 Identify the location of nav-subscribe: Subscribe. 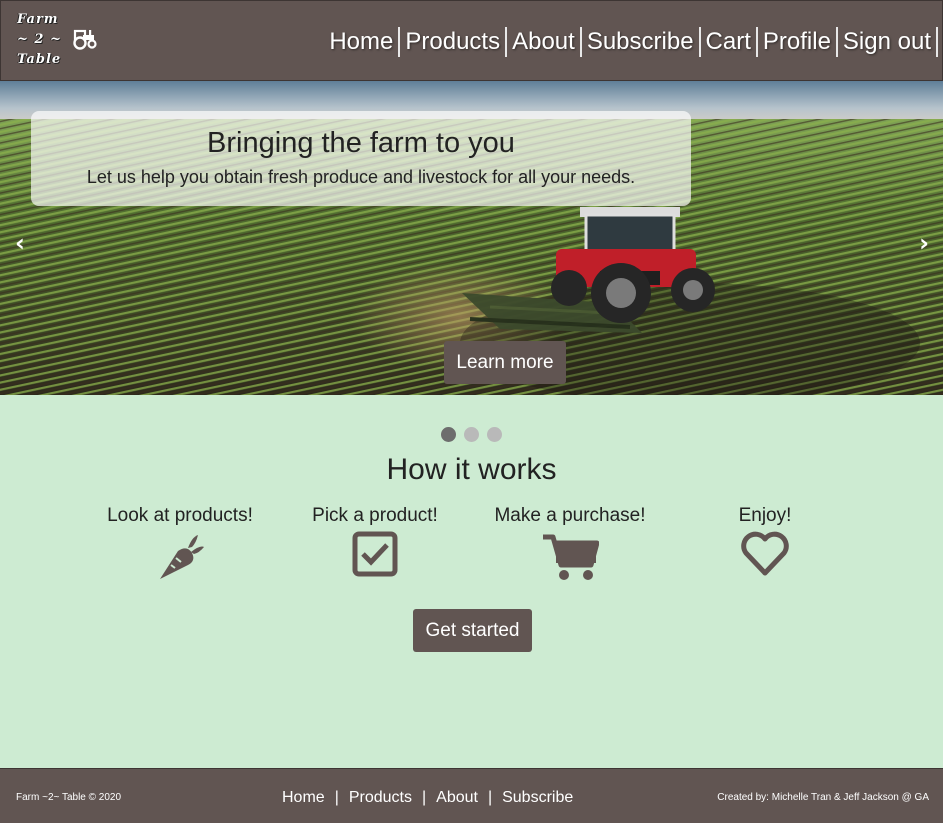
(641, 42).